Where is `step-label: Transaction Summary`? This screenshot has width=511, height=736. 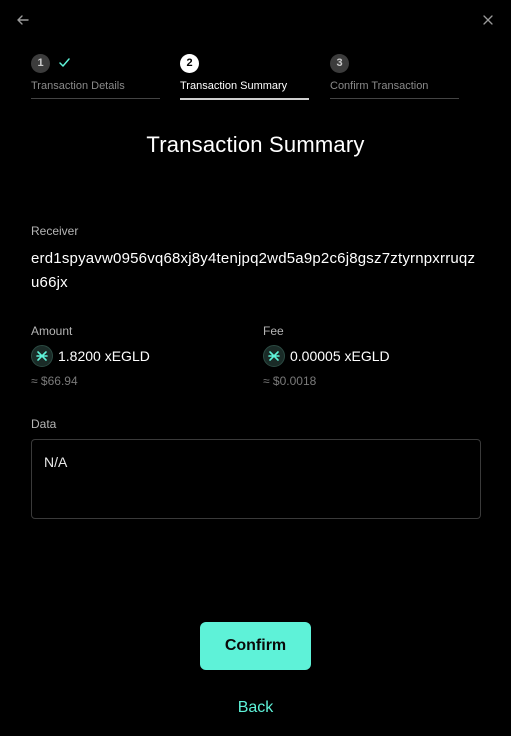 step-label: Transaction Summary is located at coordinates (234, 86).